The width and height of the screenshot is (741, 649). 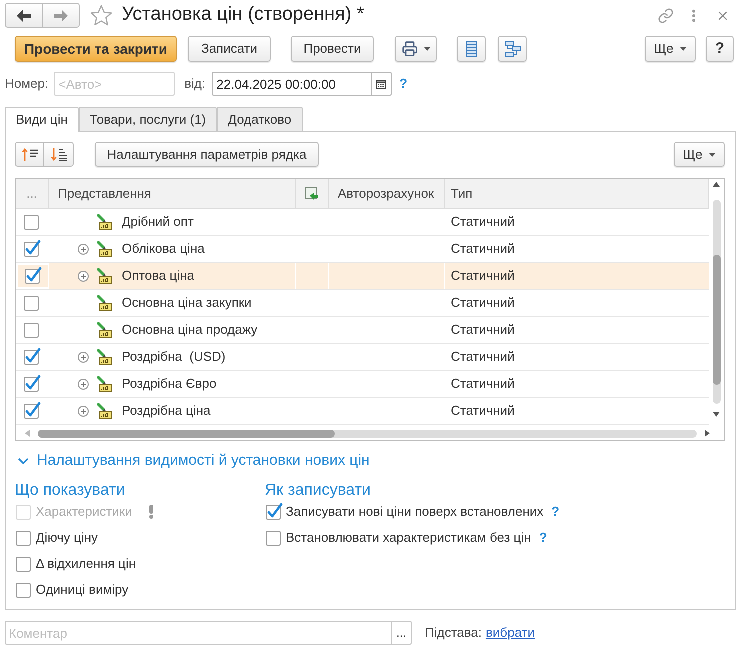 What do you see at coordinates (707, 433) in the screenshot?
I see `scroll-right-icon` at bounding box center [707, 433].